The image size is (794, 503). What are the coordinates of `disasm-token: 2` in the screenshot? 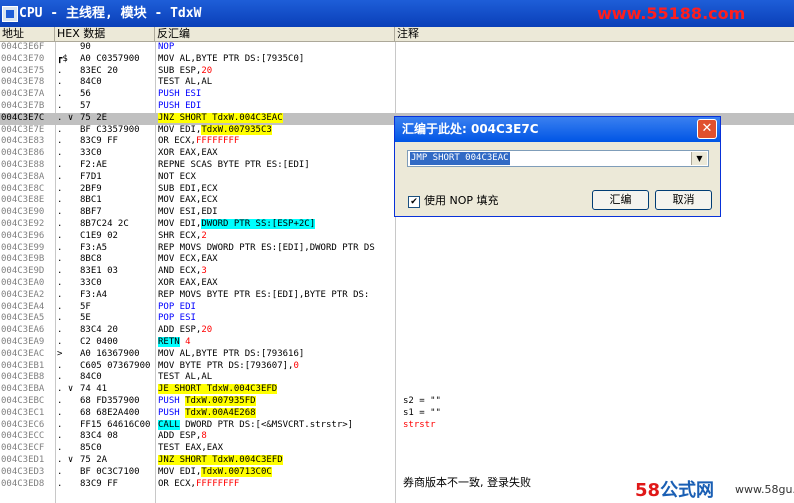 It's located at (204, 235).